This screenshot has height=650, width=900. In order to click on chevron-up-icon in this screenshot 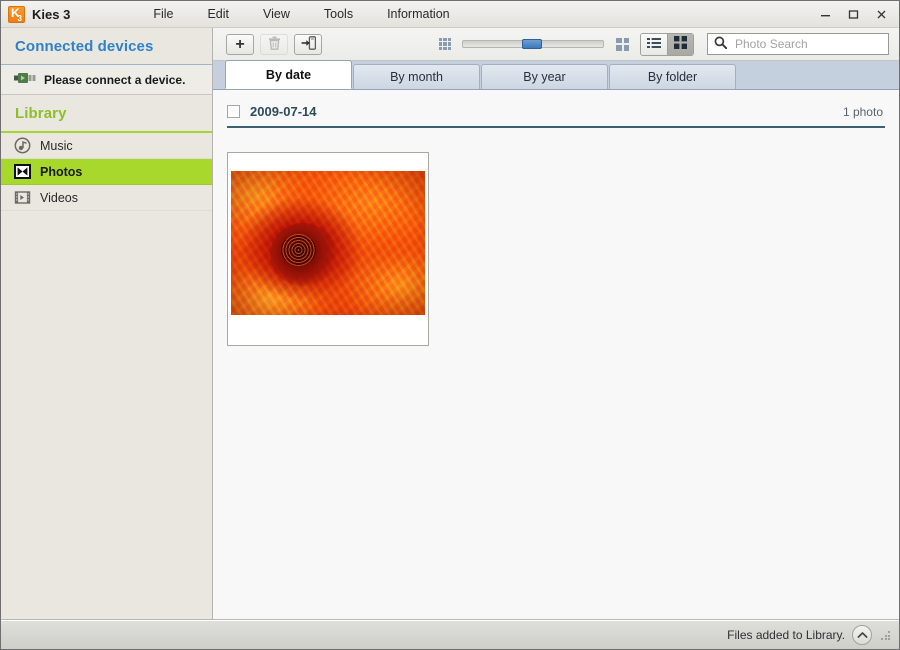, I will do `click(862, 635)`.